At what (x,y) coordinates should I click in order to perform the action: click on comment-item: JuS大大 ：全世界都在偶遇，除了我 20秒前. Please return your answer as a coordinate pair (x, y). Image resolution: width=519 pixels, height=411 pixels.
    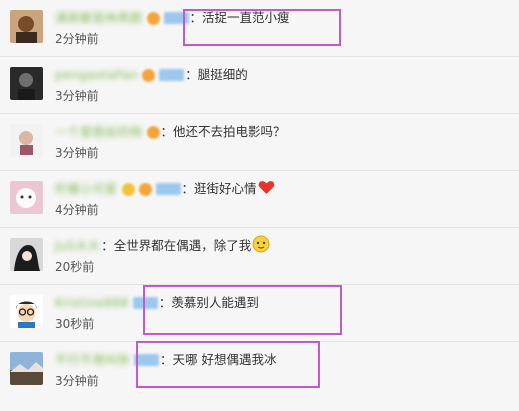
    Looking at the image, I should click on (259, 256).